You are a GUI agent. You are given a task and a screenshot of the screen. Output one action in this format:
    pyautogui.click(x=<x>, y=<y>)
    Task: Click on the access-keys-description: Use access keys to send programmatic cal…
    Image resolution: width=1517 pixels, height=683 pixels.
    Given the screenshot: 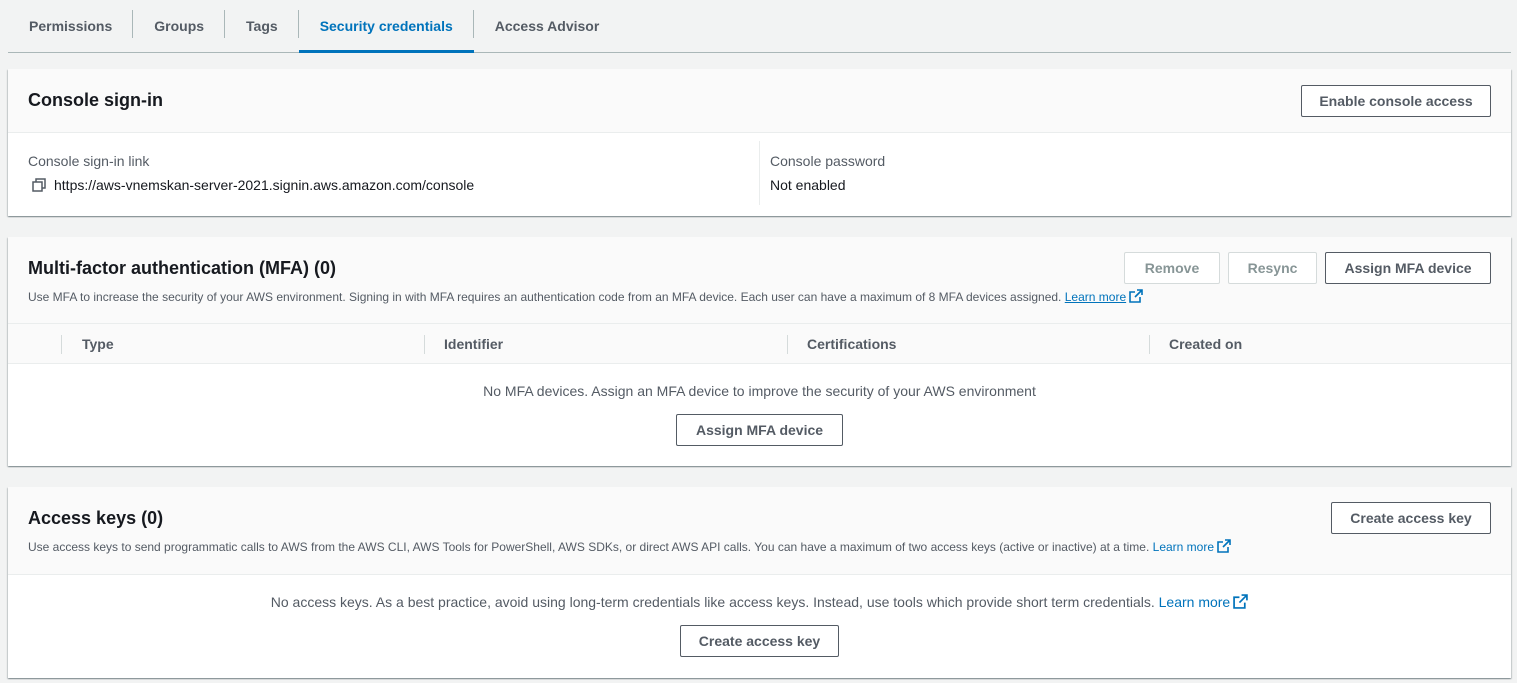 What is the action you would take?
    pyautogui.click(x=629, y=547)
    